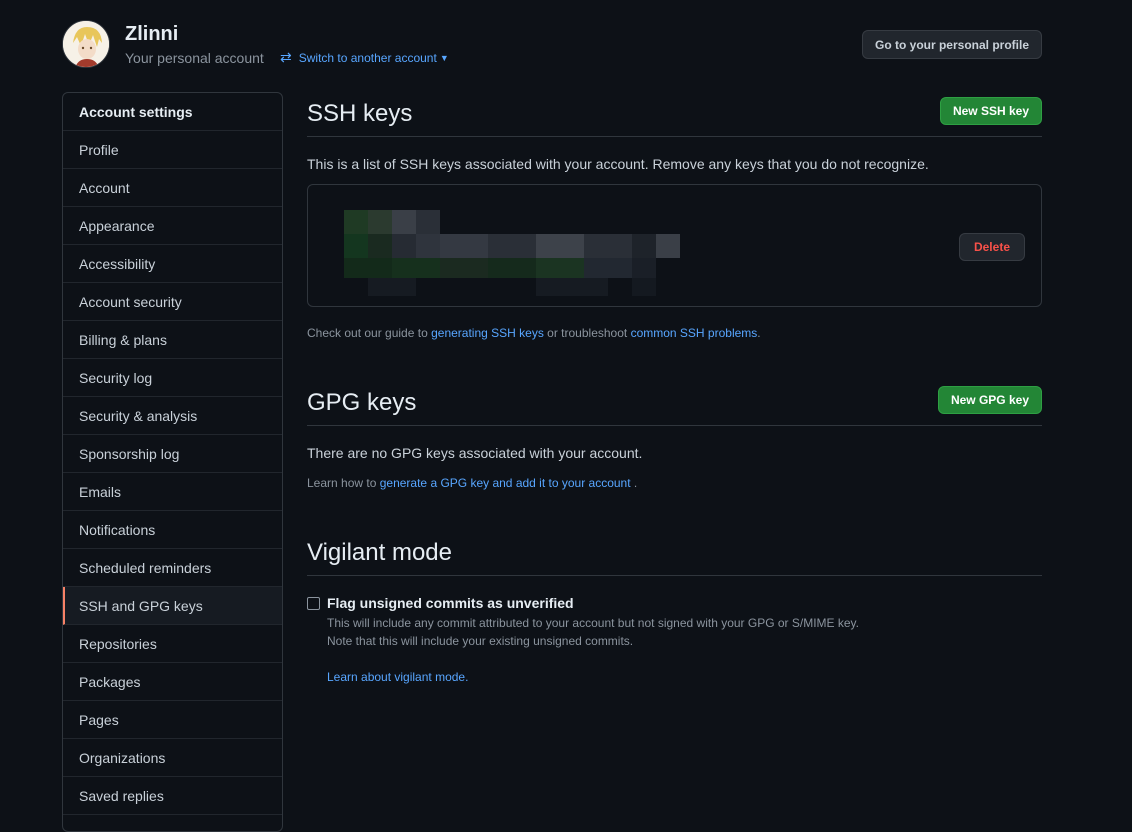 The image size is (1132, 832). I want to click on sidebar-item-packages: Packages, so click(172, 682).